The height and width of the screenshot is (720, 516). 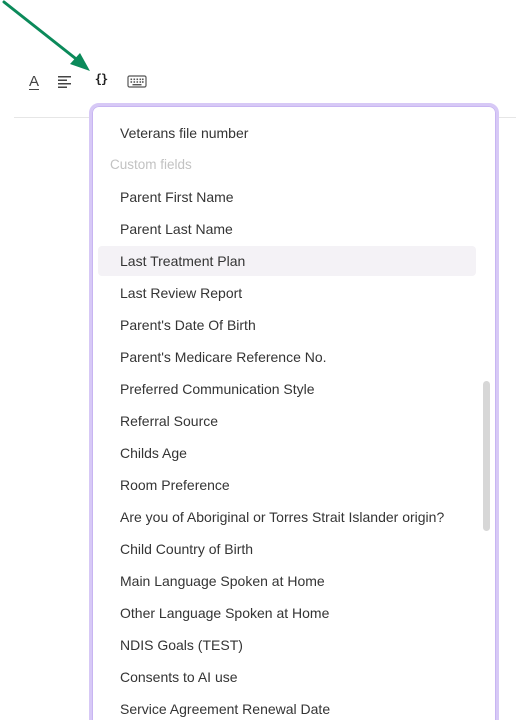 I want to click on list-item: Room Preference, so click(x=287, y=485).